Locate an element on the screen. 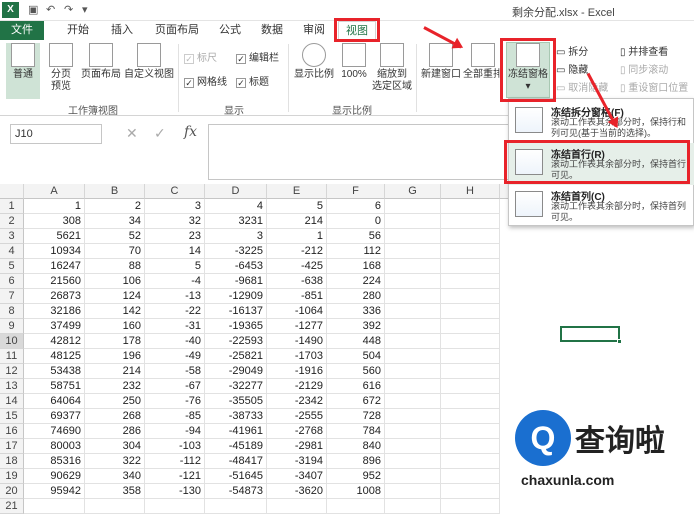 The image size is (694, 514). row-header: 18 is located at coordinates (12, 461).